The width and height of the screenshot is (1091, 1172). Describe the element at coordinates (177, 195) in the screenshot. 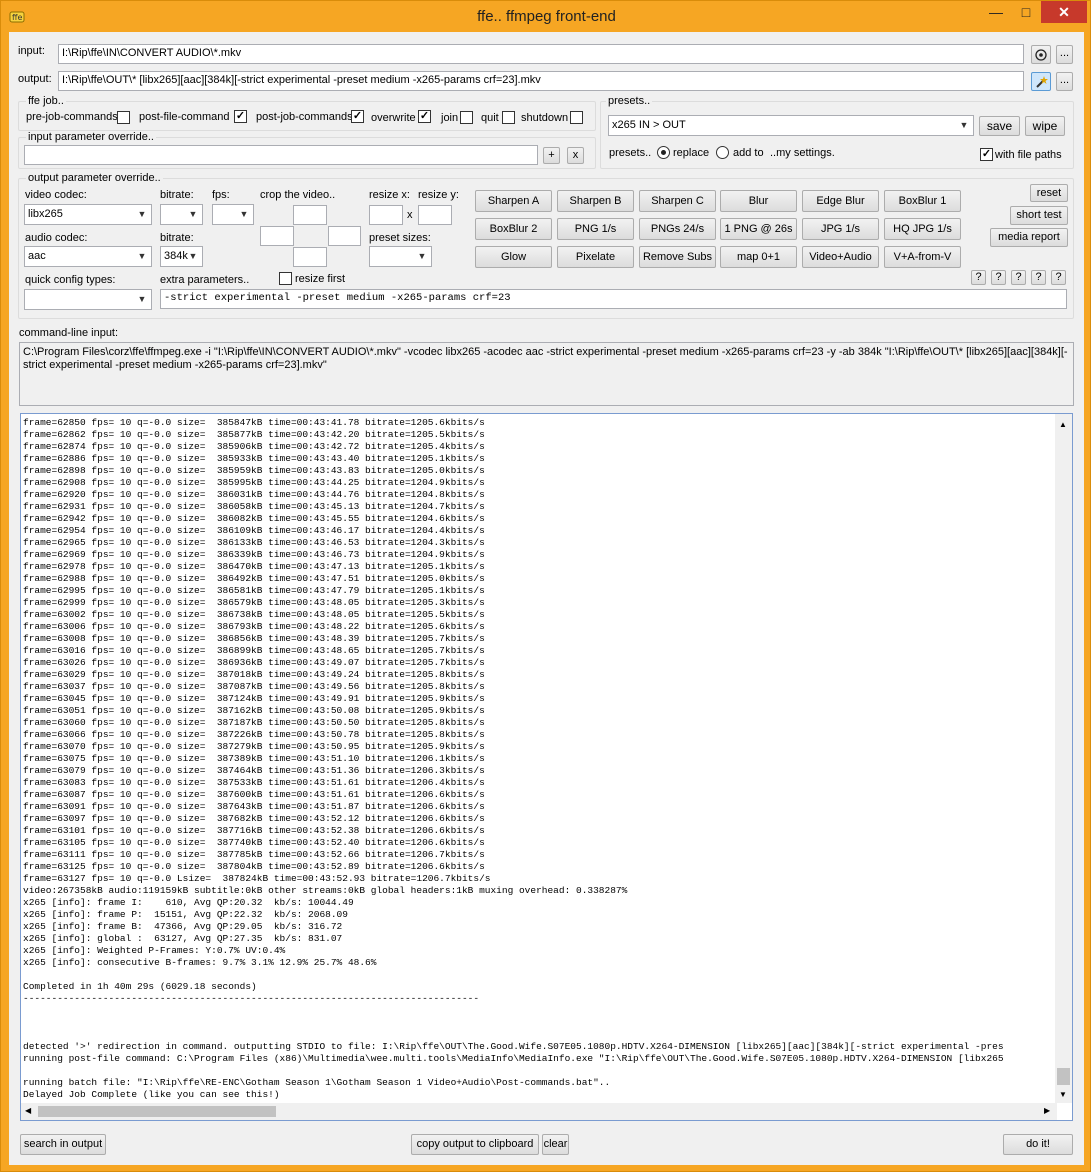

I see `video-bitrate-label: bitrate:` at that location.